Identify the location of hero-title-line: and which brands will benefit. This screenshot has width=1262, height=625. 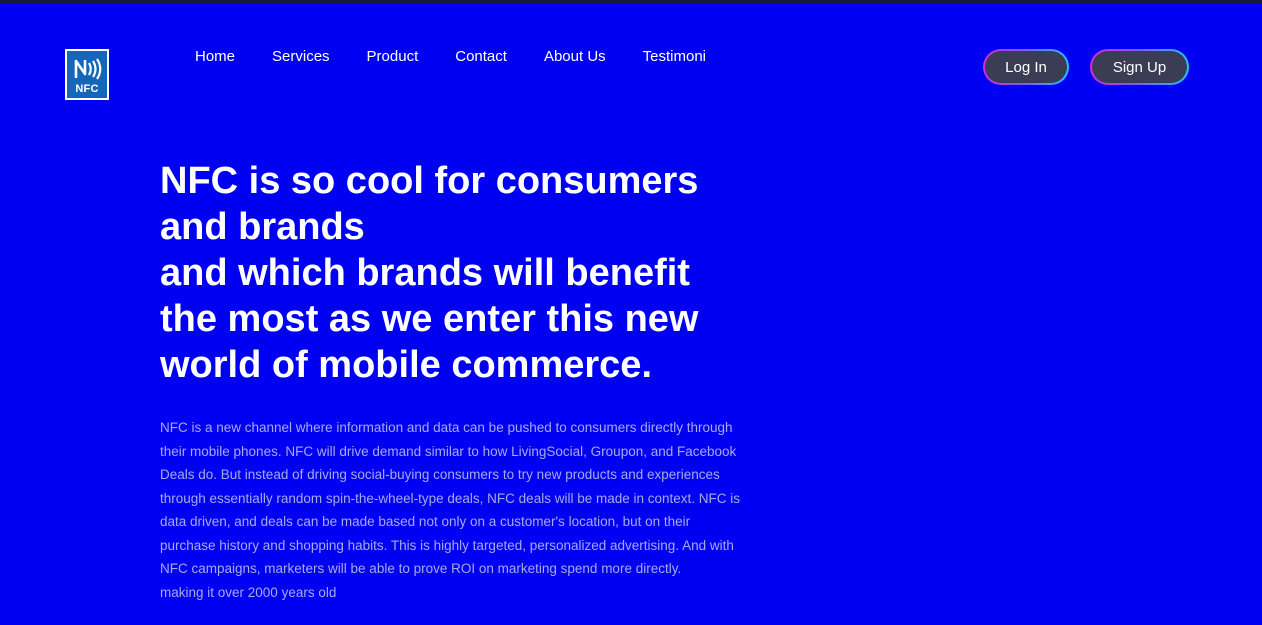
(425, 273).